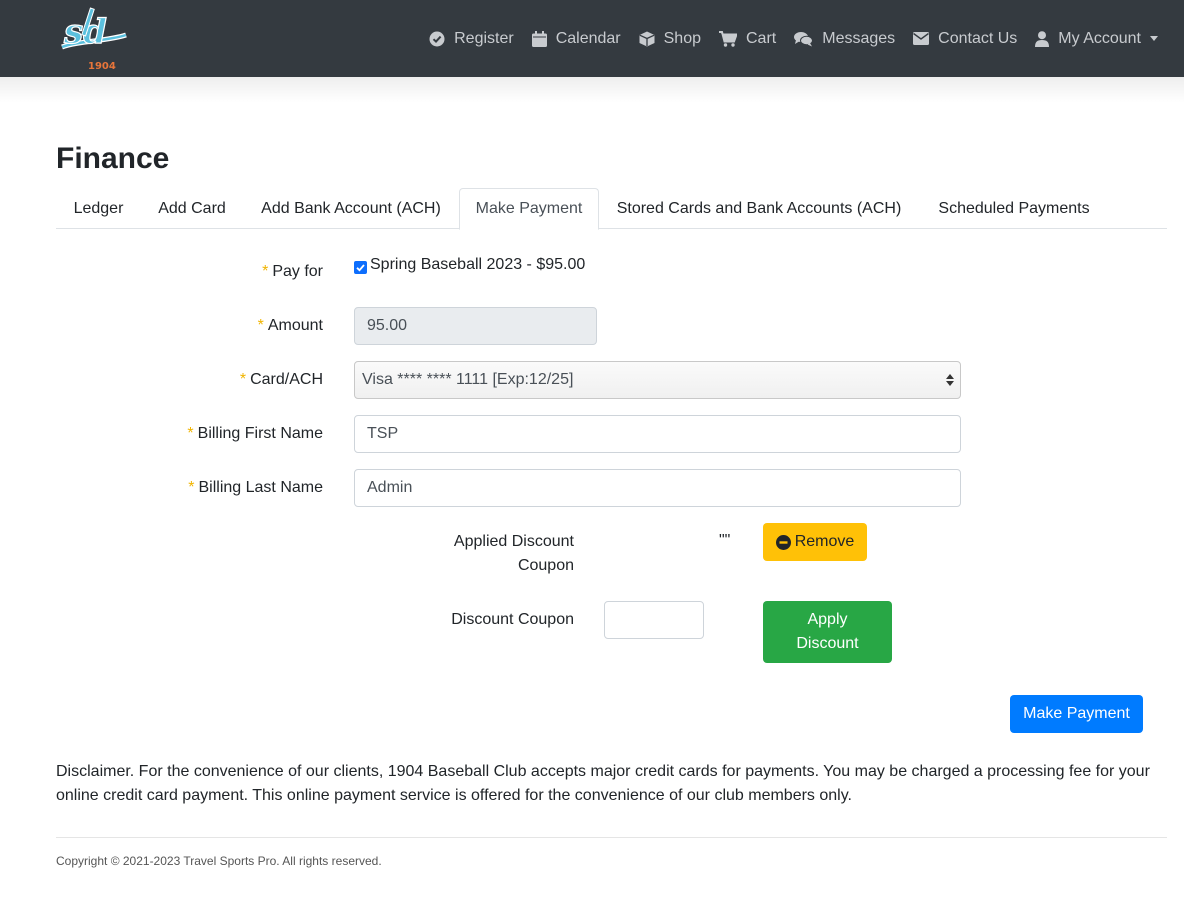  I want to click on nav-shop: Shop, so click(670, 39).